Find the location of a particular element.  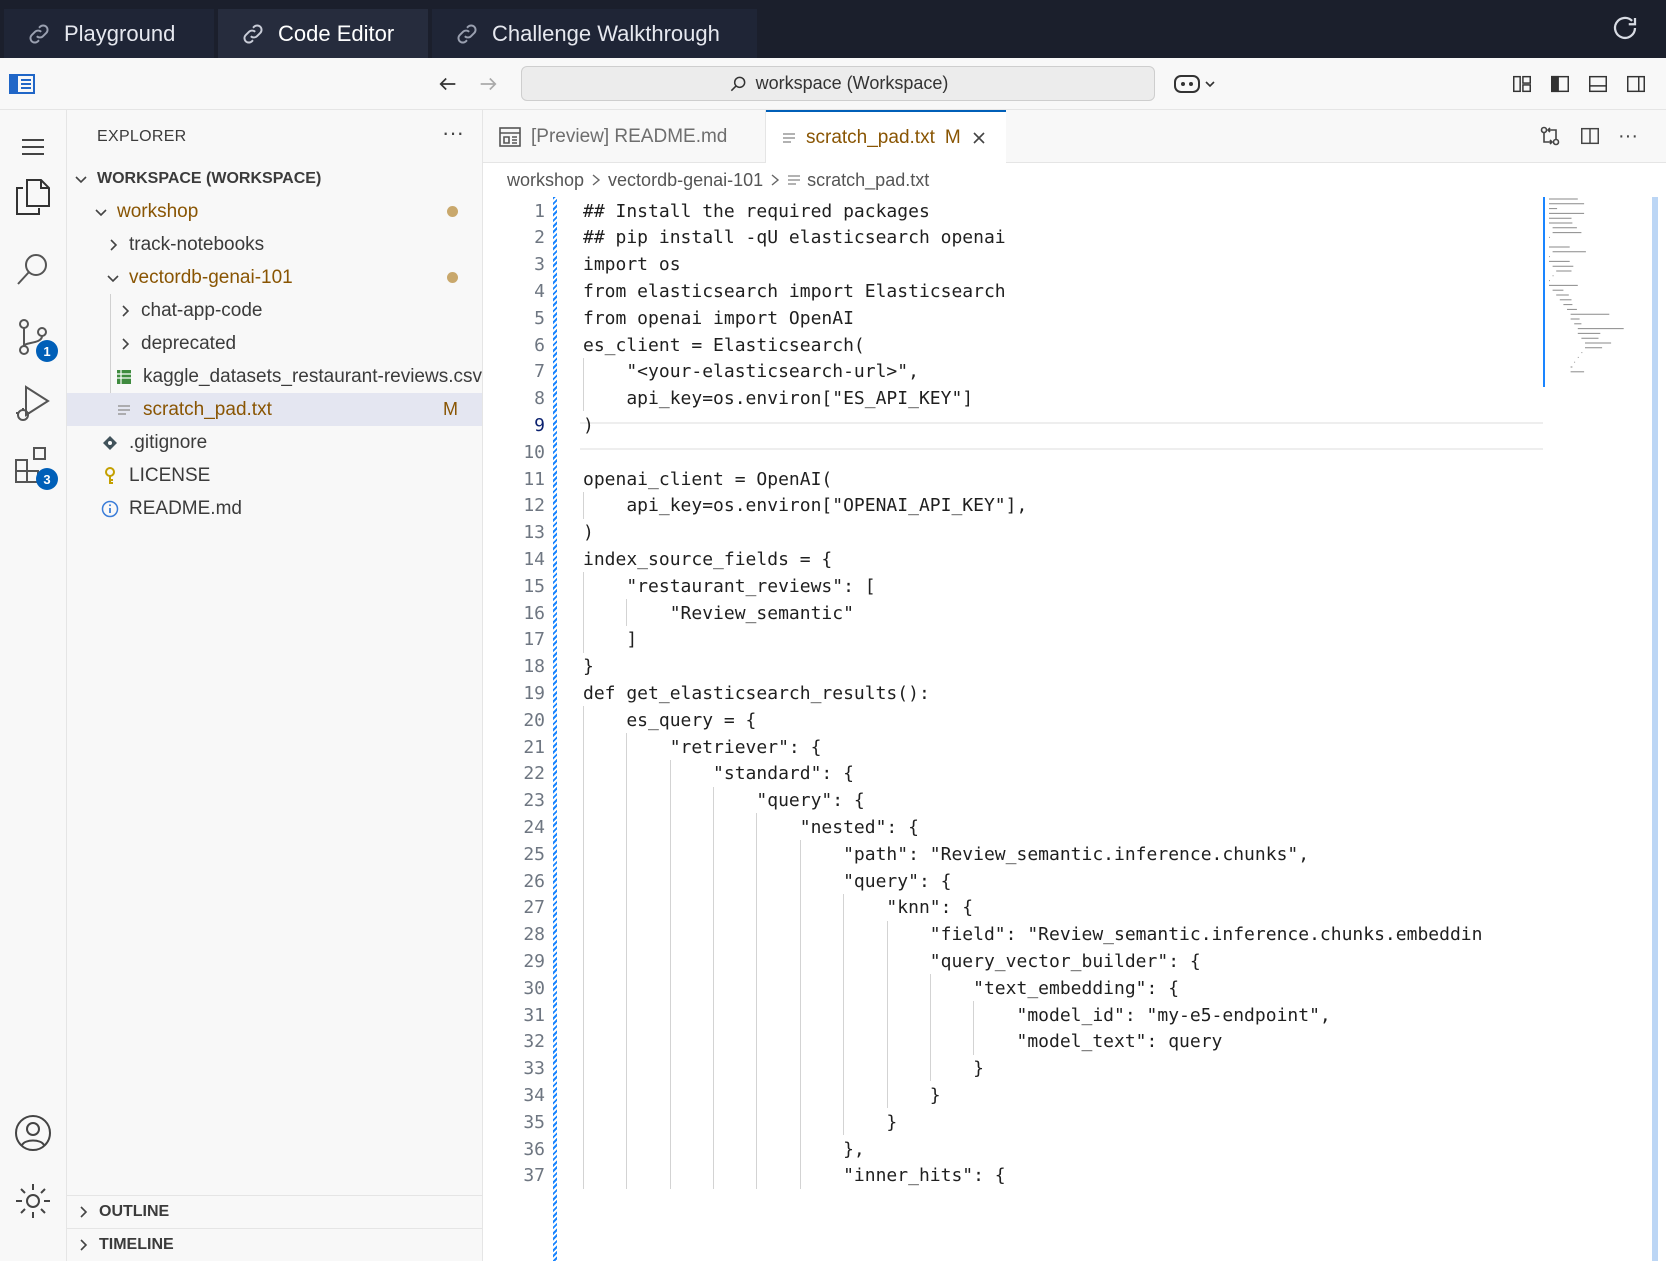

timeline-section: TIMELINE is located at coordinates (274, 1244).